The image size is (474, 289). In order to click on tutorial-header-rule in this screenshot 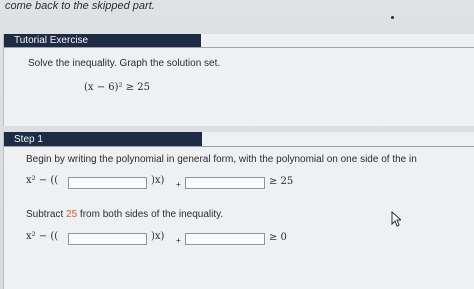, I will do `click(239, 47)`.